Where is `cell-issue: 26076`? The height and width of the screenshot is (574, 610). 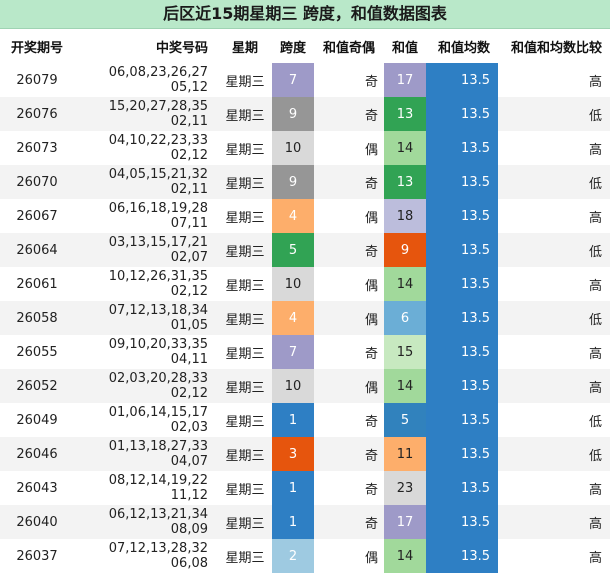
cell-issue: 26076 is located at coordinates (37, 114).